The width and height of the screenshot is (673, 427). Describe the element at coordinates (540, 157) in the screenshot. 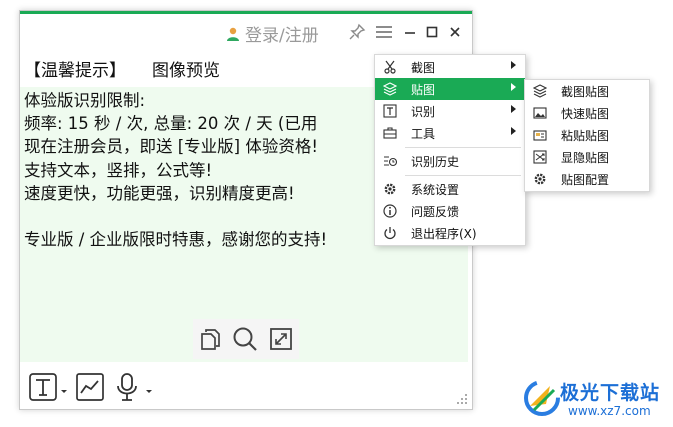

I see `shuffle-icon` at that location.